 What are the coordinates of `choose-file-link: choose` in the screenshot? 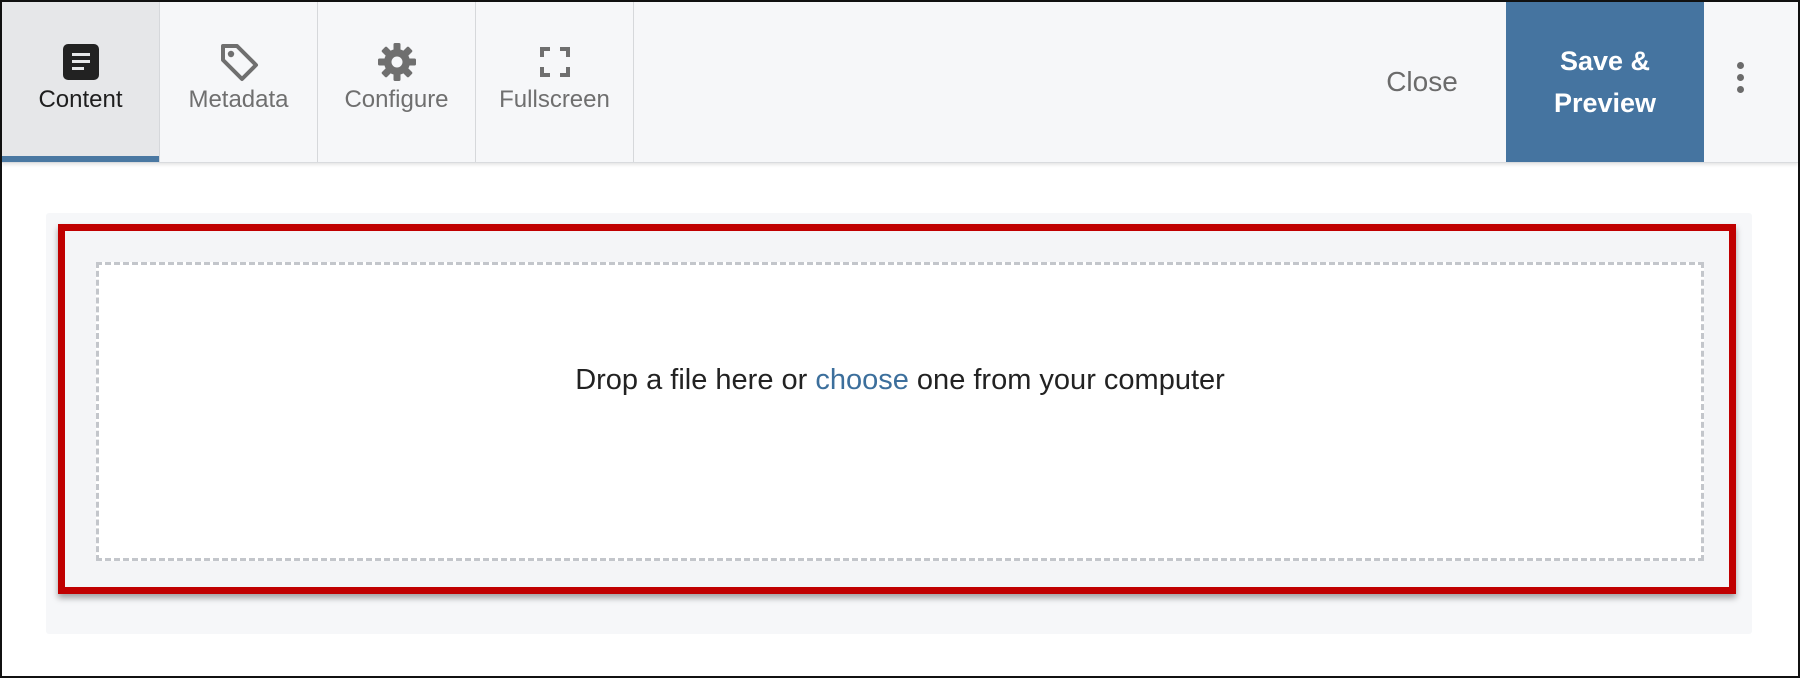 It's located at (862, 380).